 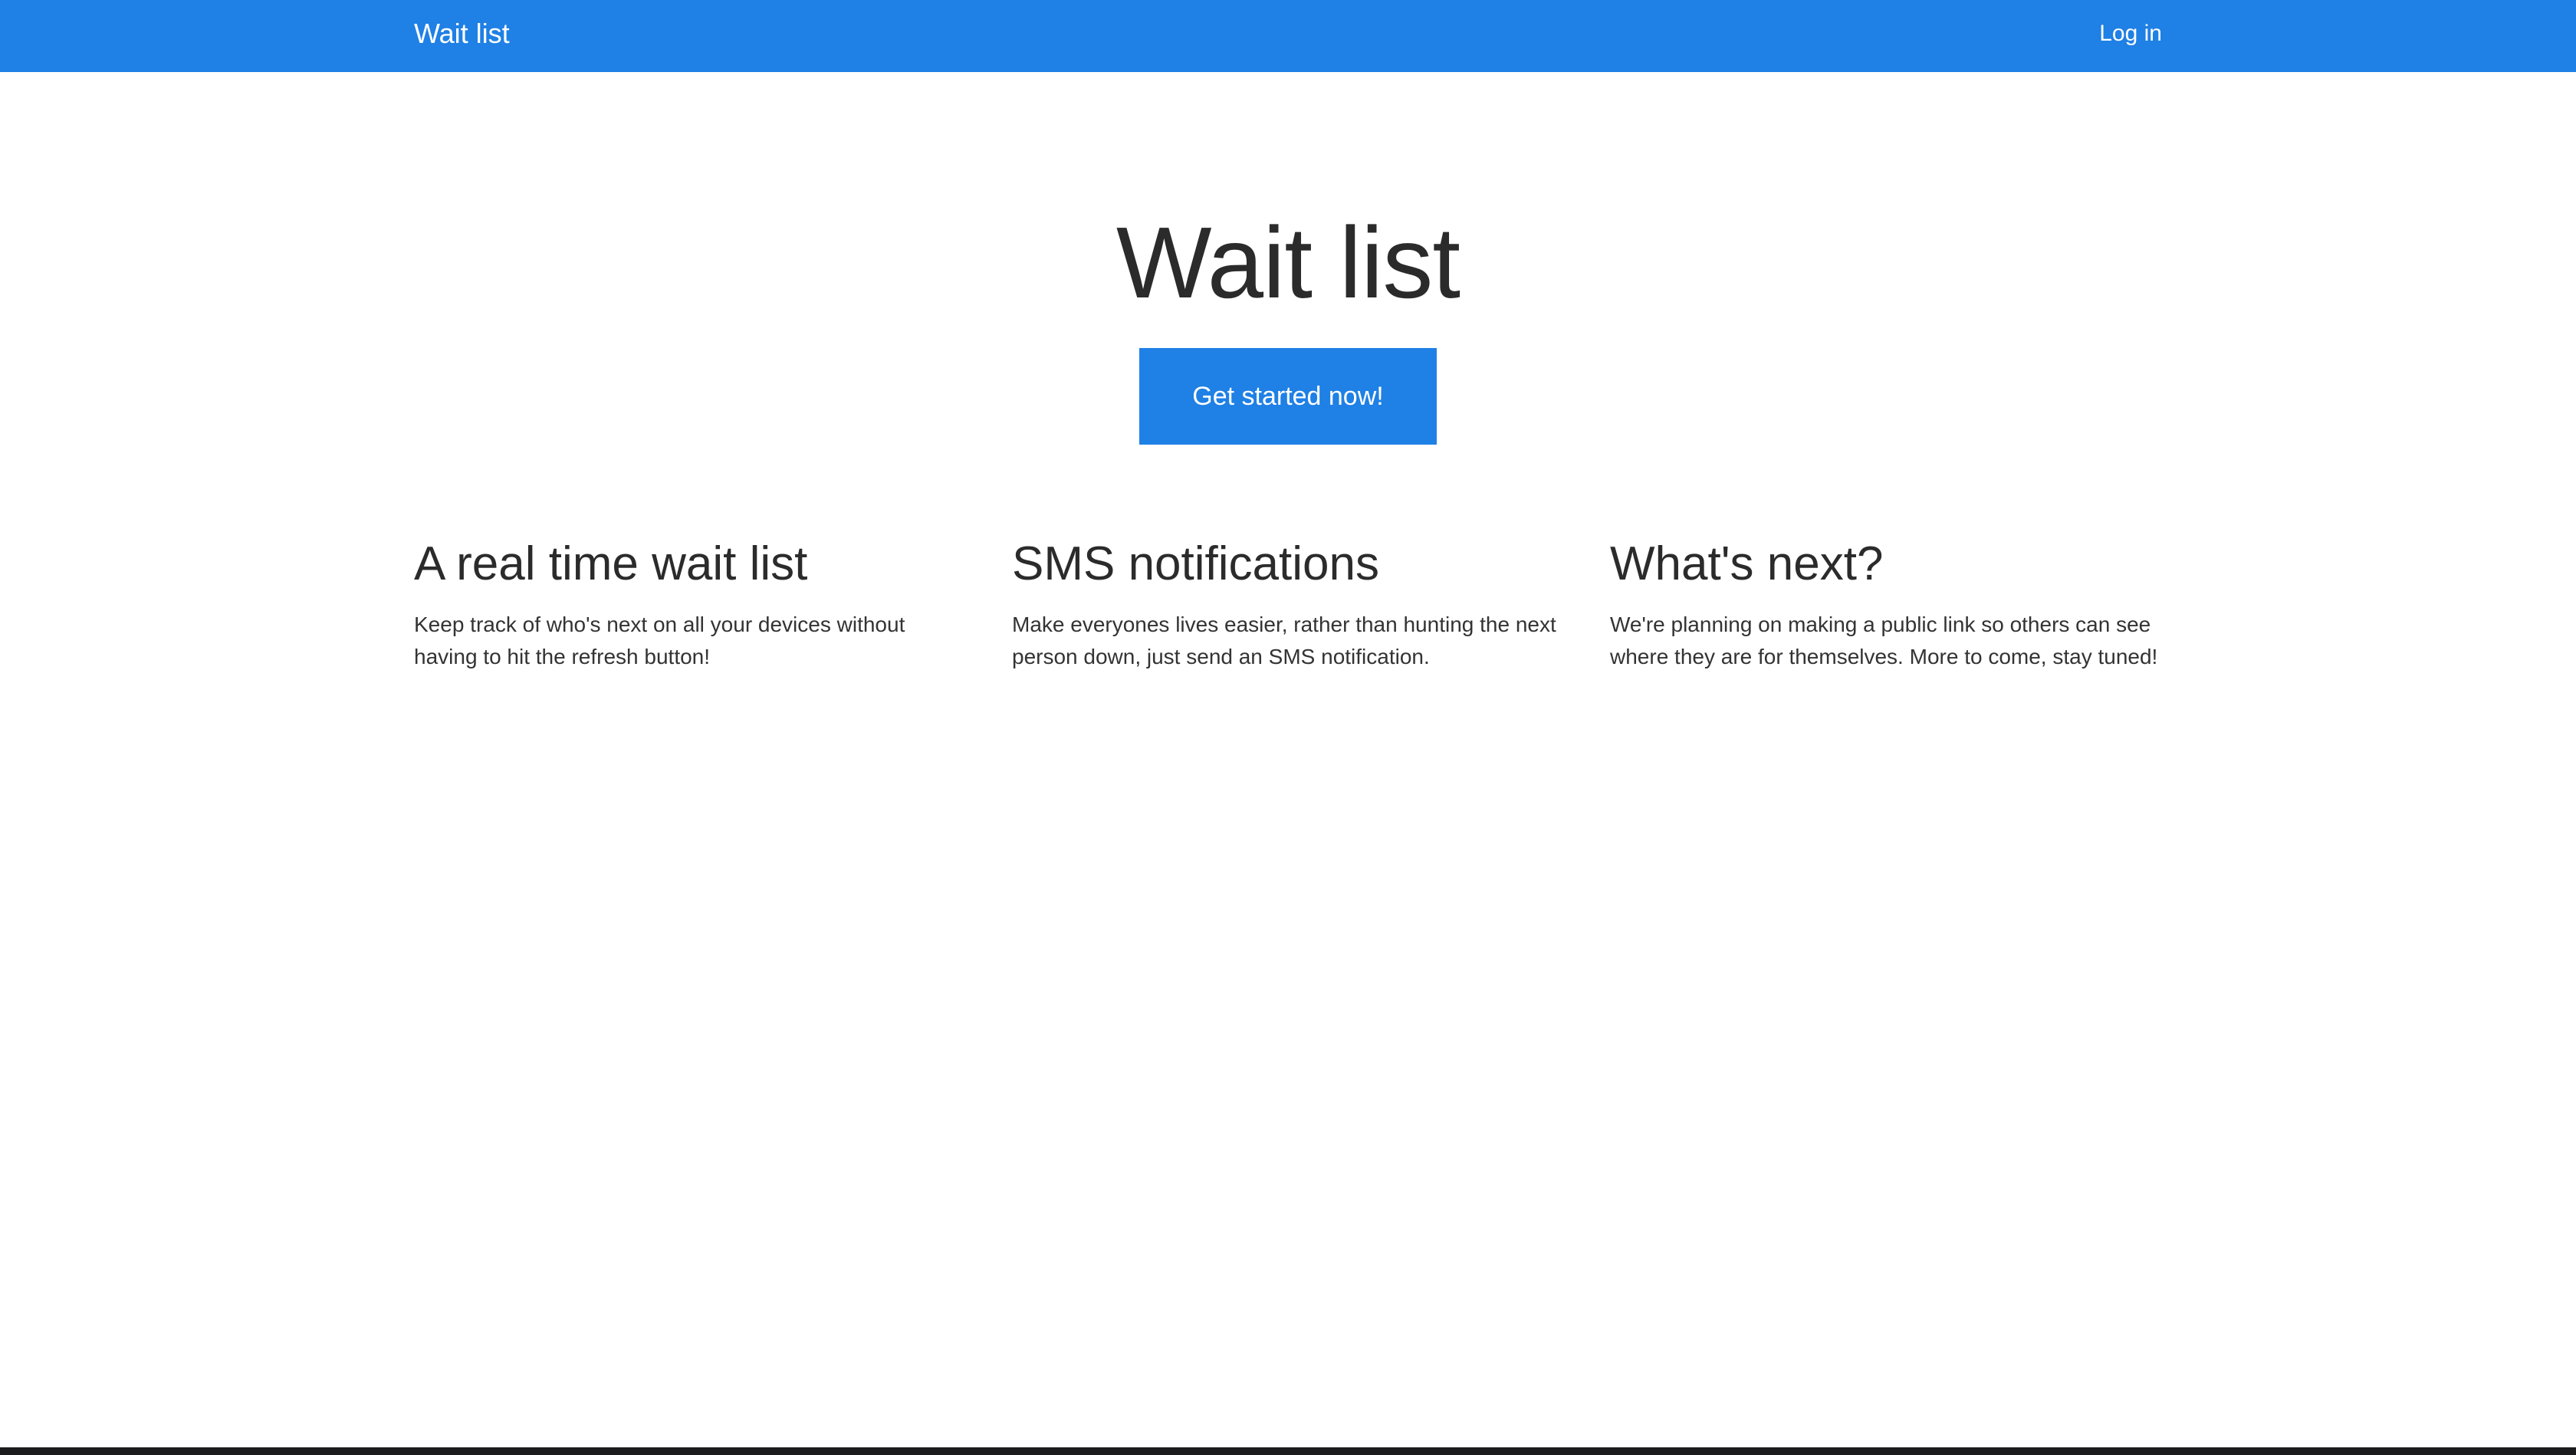 I want to click on feature-heading: SMS notifications, so click(x=1195, y=563).